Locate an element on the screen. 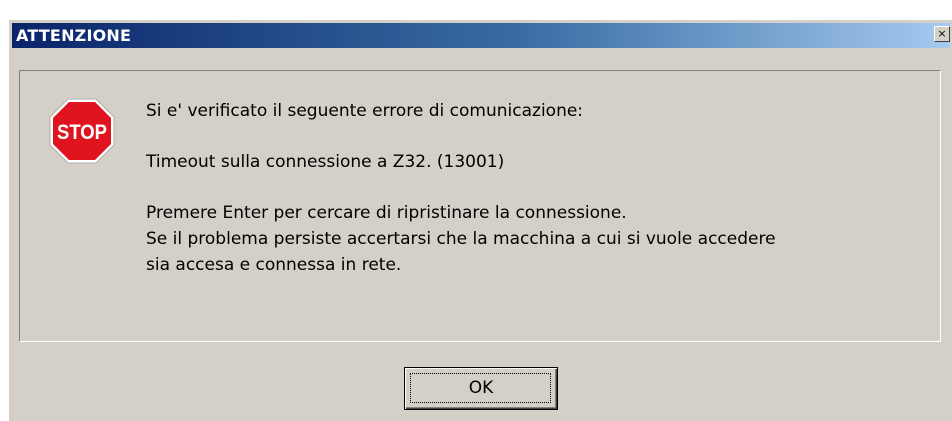 This screenshot has height=421, width=952. close-button: × is located at coordinates (942, 34).